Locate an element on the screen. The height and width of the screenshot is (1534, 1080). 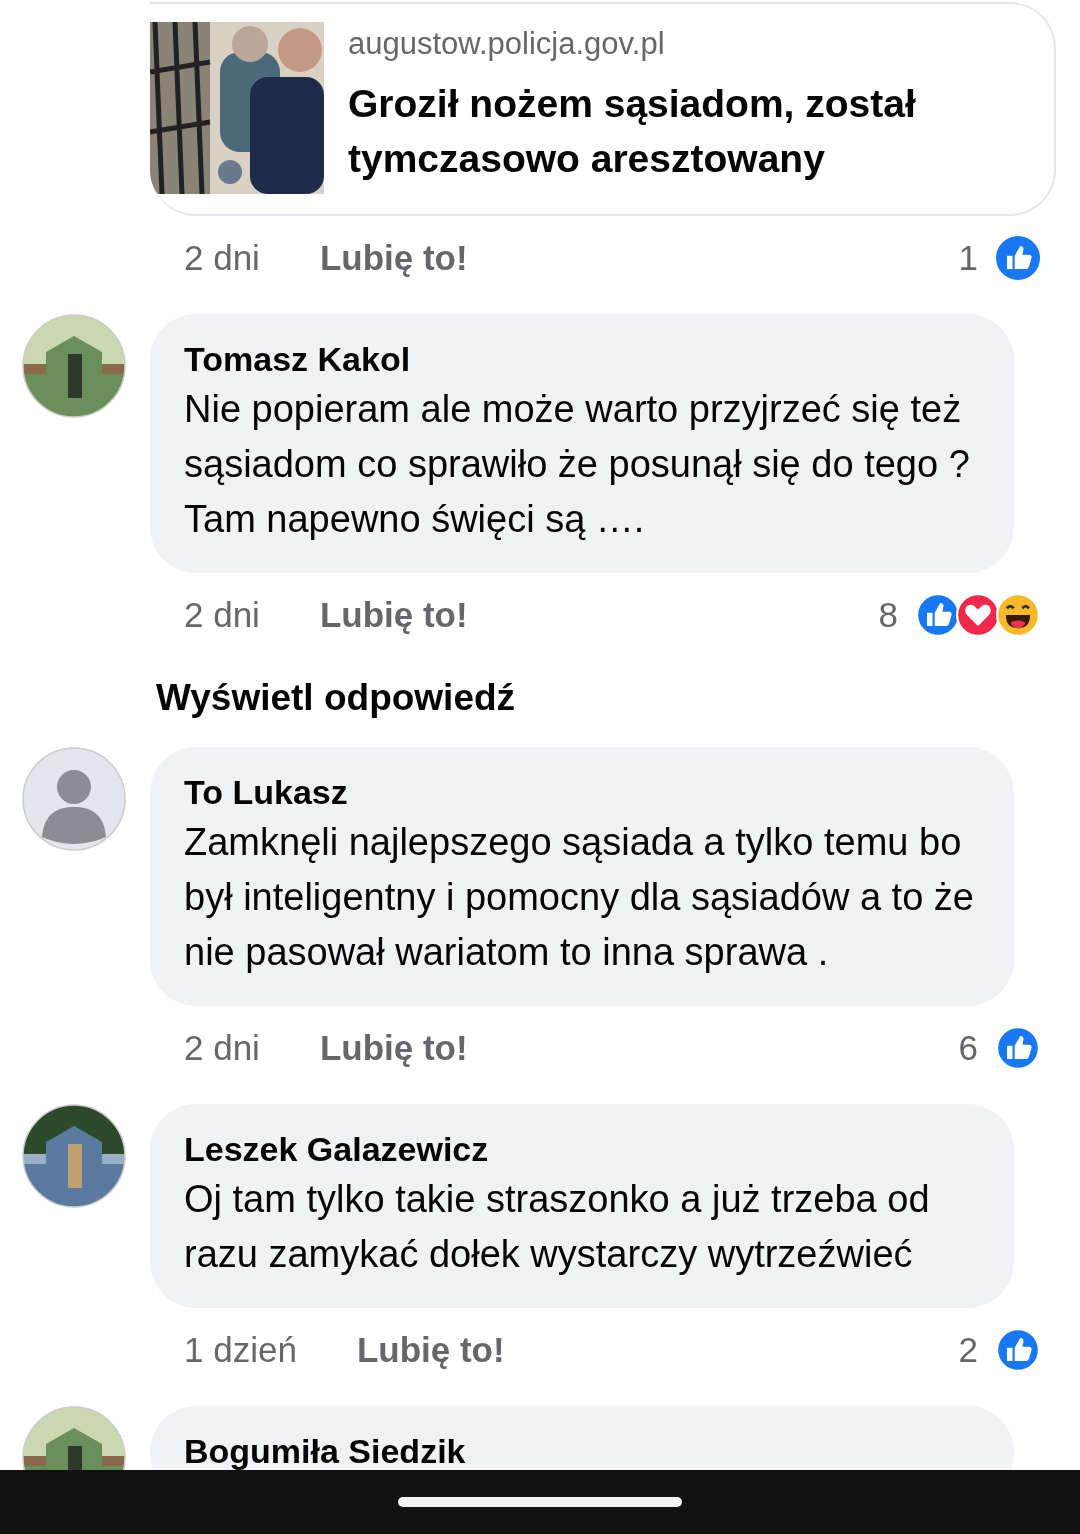
comment-text: Nie popieram ale może warto przyjrzeć się też sąsiadom co sprawiło że posunął się do tego ? Tam napewno święci są …. is located at coordinates (577, 464).